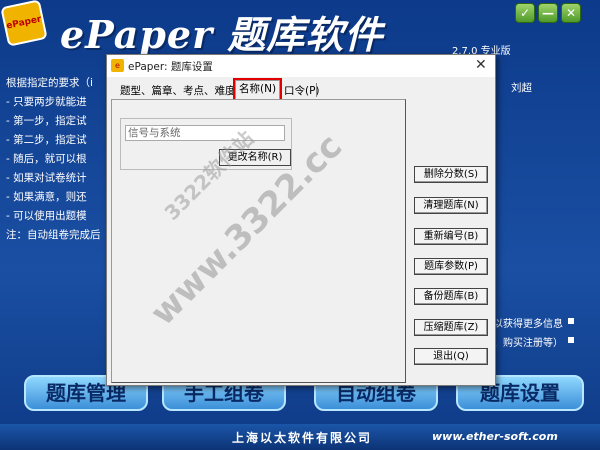 Image resolution: width=600 pixels, height=450 pixels. I want to click on intro-line: - 如果满意，则还, so click(46, 197).